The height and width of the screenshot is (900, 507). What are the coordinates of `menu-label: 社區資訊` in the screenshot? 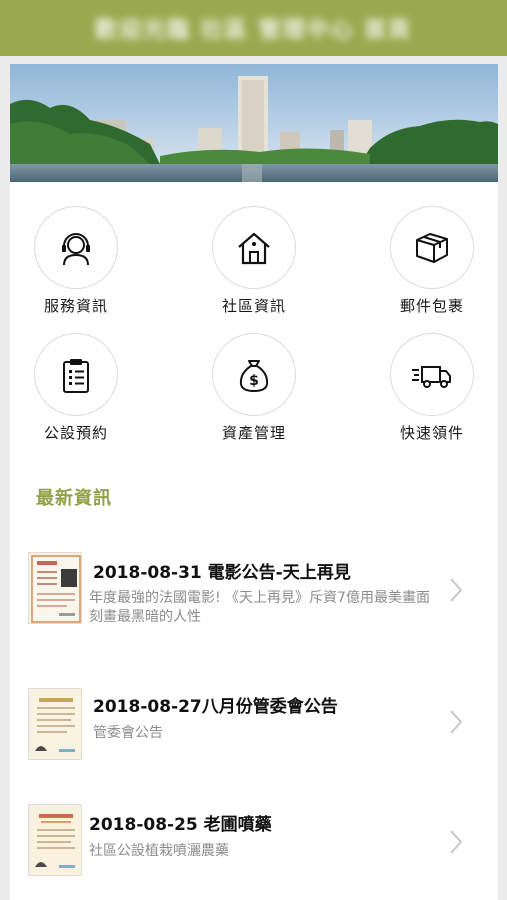 It's located at (253, 306).